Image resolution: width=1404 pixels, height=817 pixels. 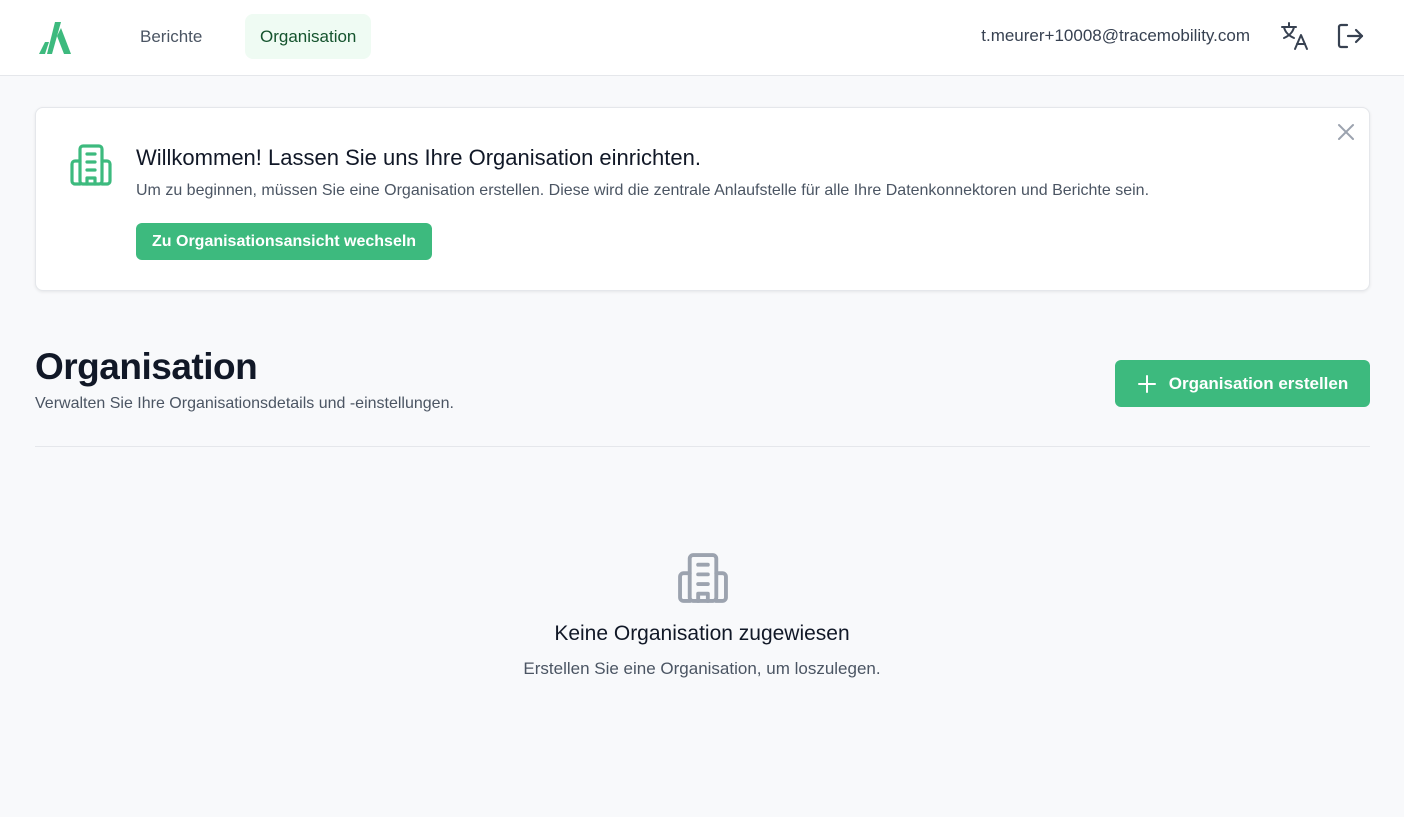 What do you see at coordinates (55, 36) in the screenshot?
I see `brand-logo-icon` at bounding box center [55, 36].